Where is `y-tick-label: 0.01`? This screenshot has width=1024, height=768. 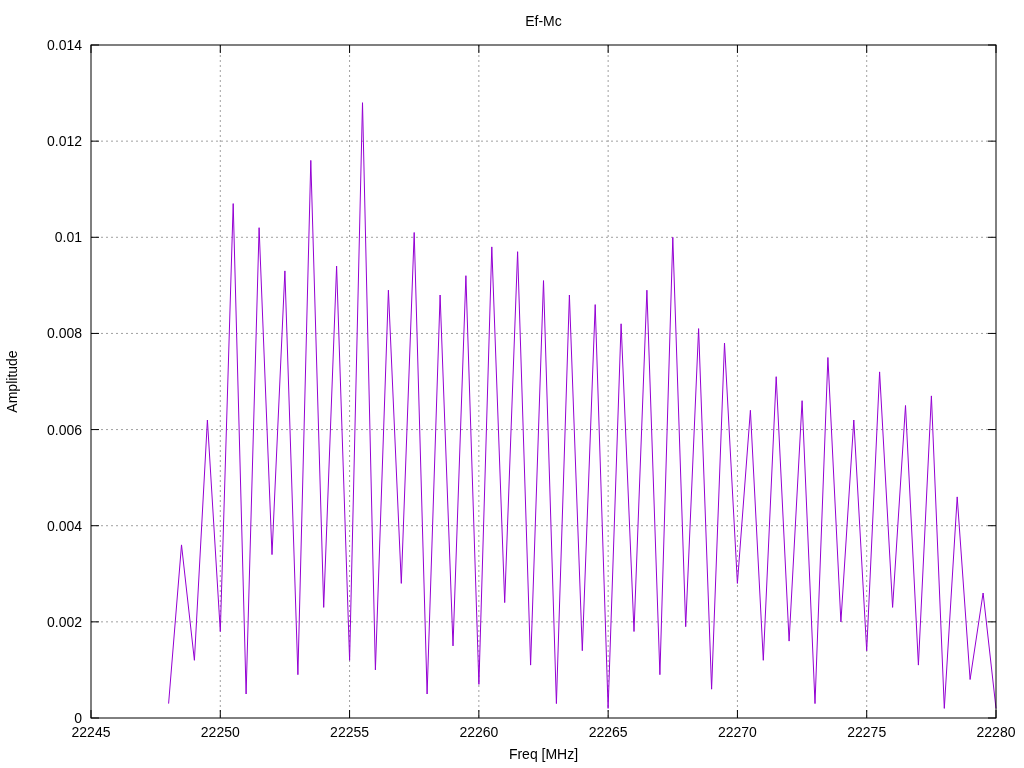
y-tick-label: 0.01 is located at coordinates (68, 237).